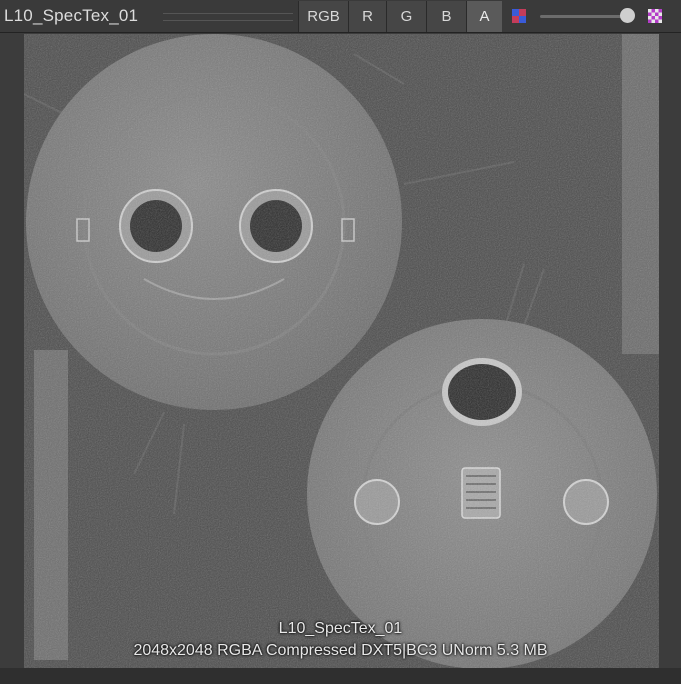  What do you see at coordinates (71, 15) in the screenshot?
I see `texture-title: L10_SpecTex_01` at bounding box center [71, 15].